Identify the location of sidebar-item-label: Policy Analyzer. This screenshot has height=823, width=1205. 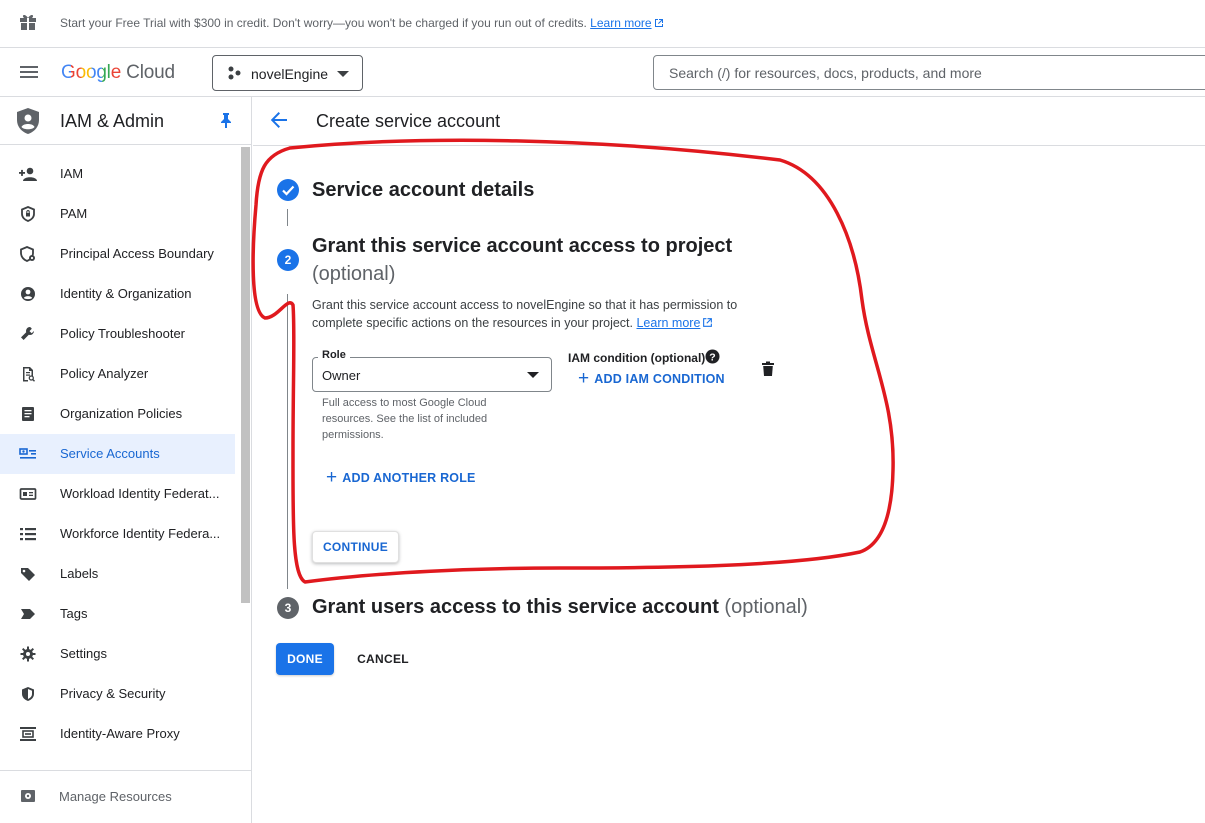
(104, 373).